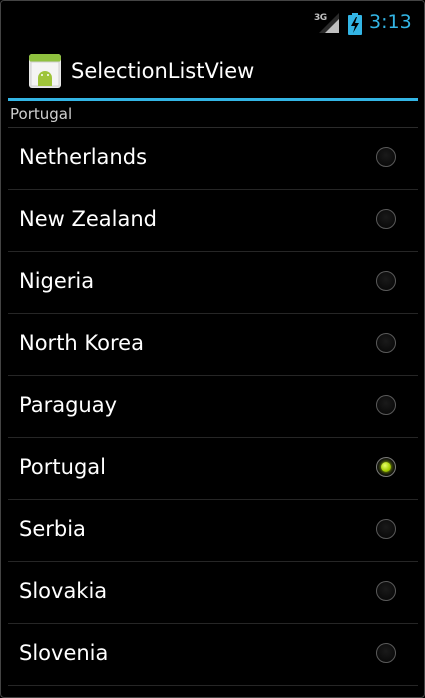 This screenshot has width=425, height=698. Describe the element at coordinates (329, 23) in the screenshot. I see `signal-strength-icon` at that location.